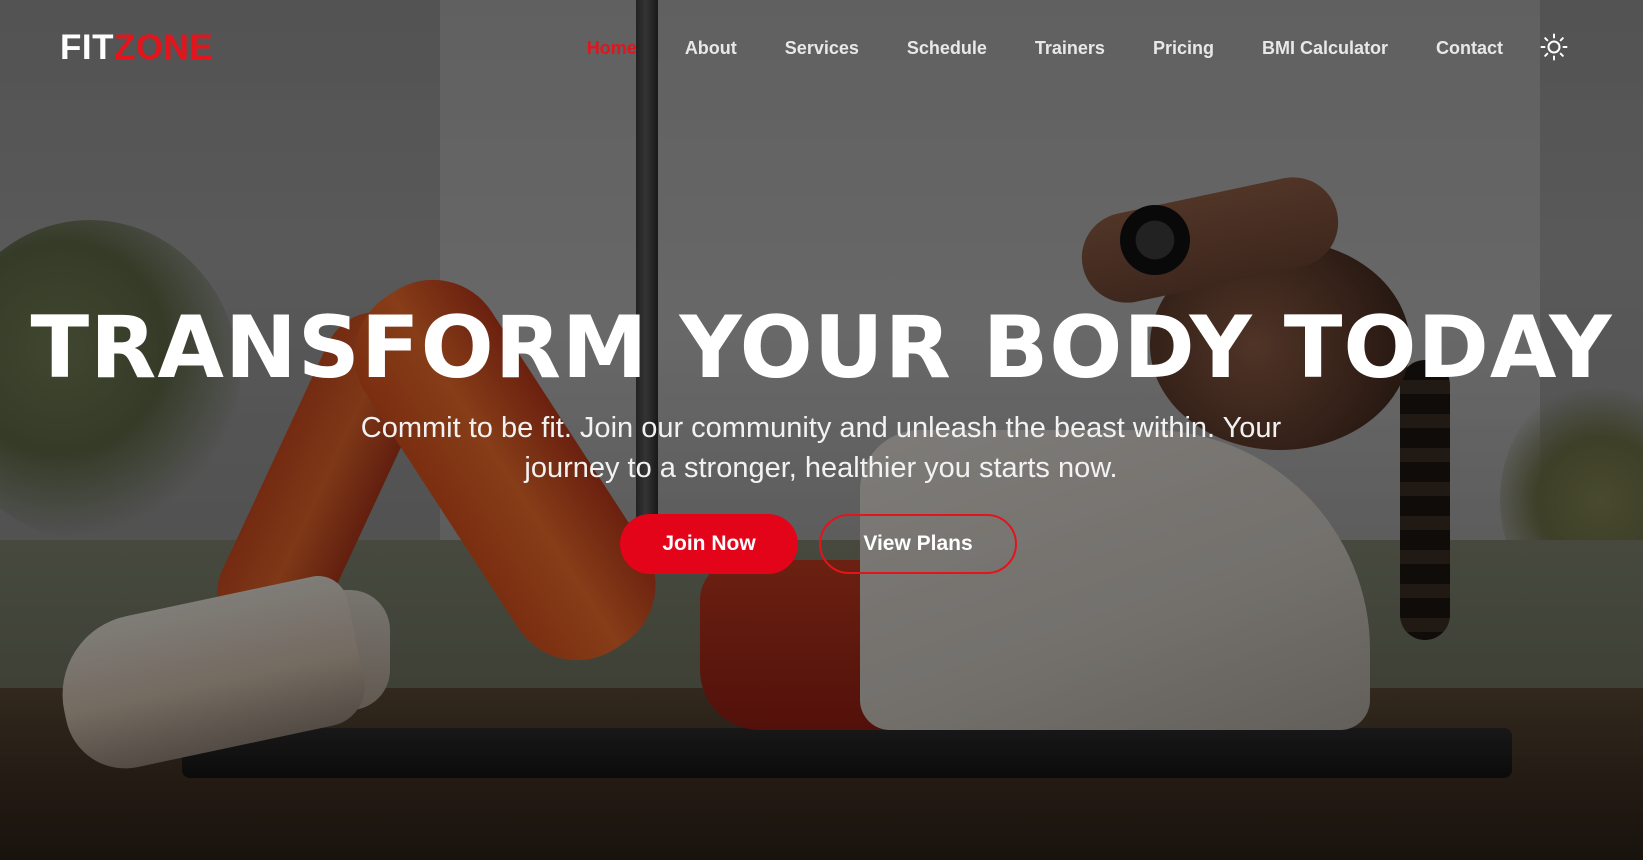 The height and width of the screenshot is (860, 1643). I want to click on theme-toggle-button, so click(1554, 47).